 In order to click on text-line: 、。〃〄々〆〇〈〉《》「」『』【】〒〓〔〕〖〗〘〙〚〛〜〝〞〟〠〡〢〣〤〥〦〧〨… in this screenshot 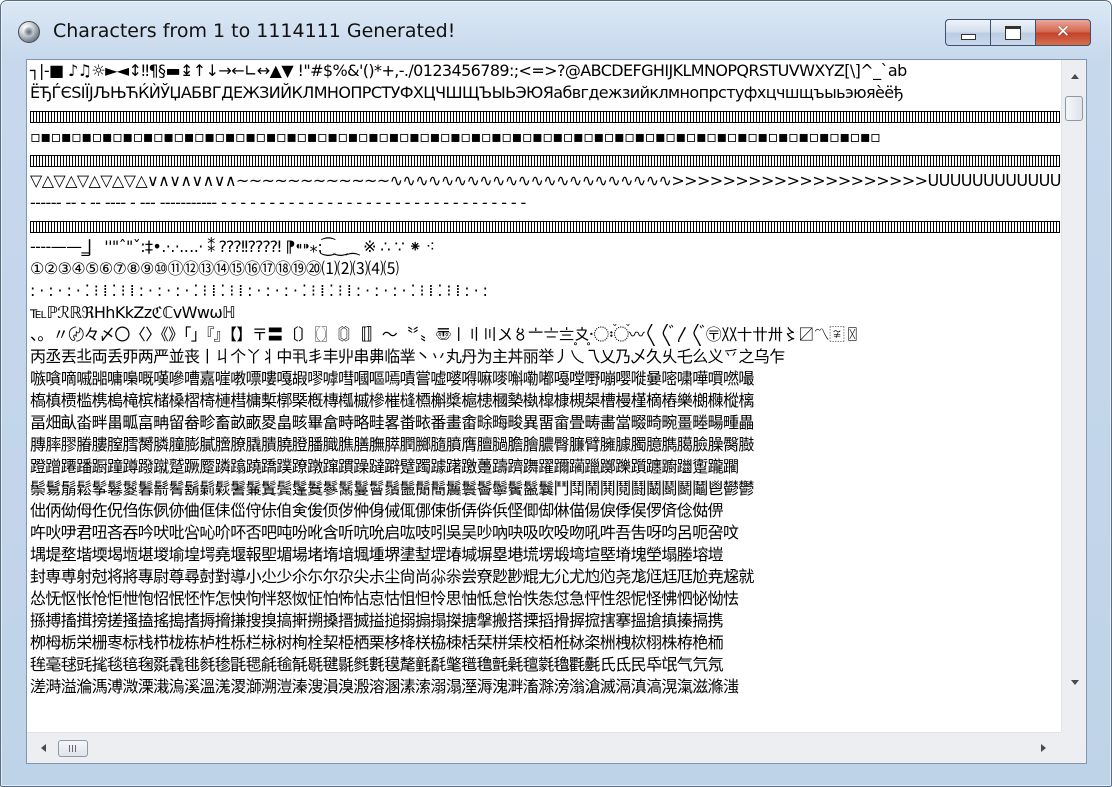, I will do `click(445, 334)`.